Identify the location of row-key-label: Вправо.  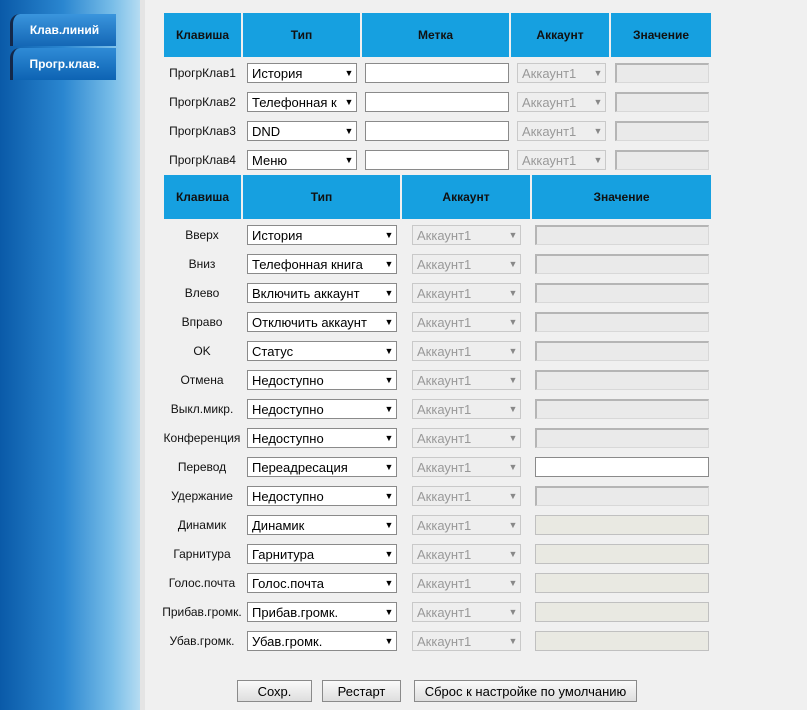
(202, 322).